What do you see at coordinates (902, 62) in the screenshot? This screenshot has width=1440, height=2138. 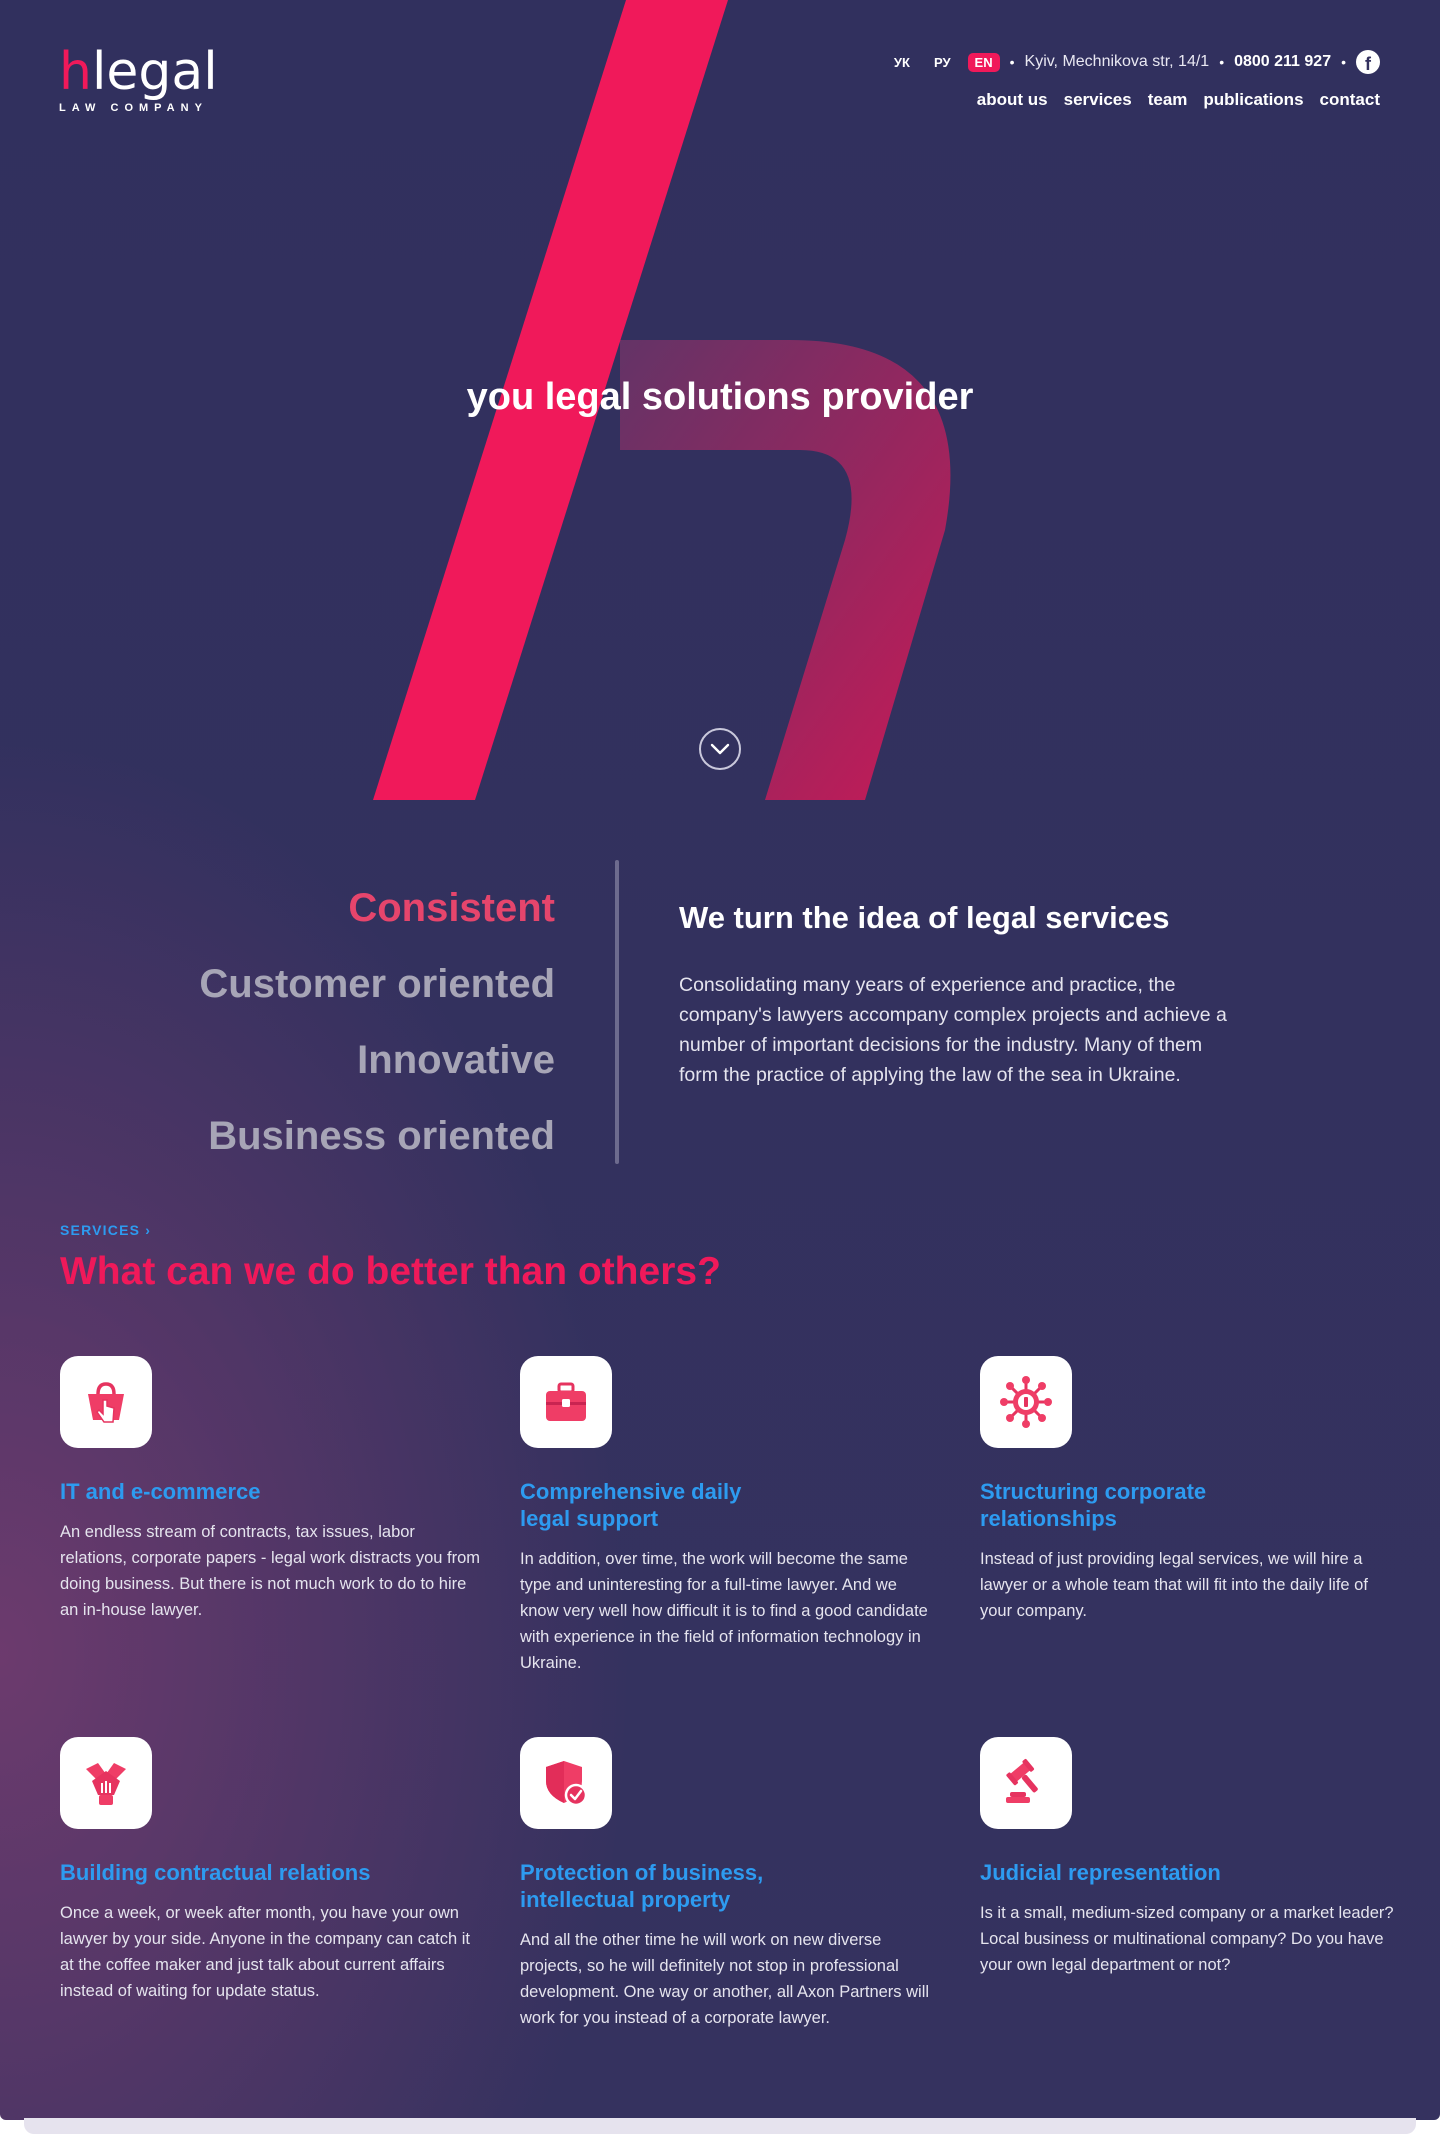 I see `lang-uk: УК` at bounding box center [902, 62].